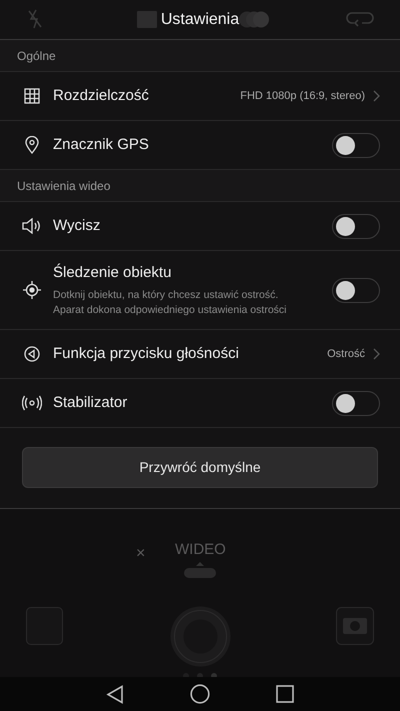 The image size is (400, 711). Describe the element at coordinates (302, 96) in the screenshot. I see `setting-value: FHD 1080p (16:9, stereo)` at that location.